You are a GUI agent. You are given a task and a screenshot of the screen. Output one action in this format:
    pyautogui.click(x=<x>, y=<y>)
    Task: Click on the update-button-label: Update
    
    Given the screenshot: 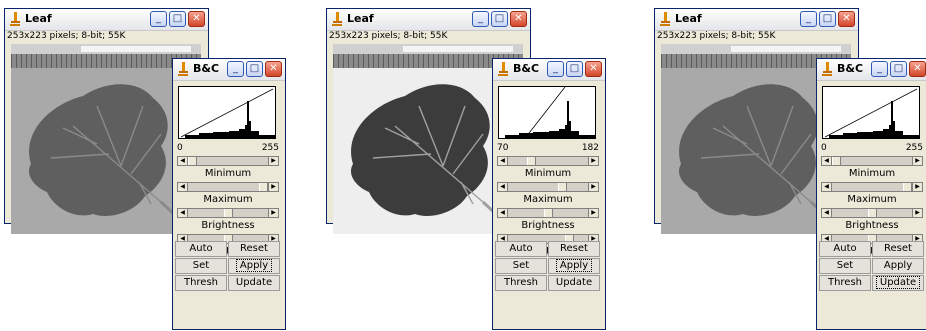 What is the action you would take?
    pyautogui.click(x=574, y=282)
    